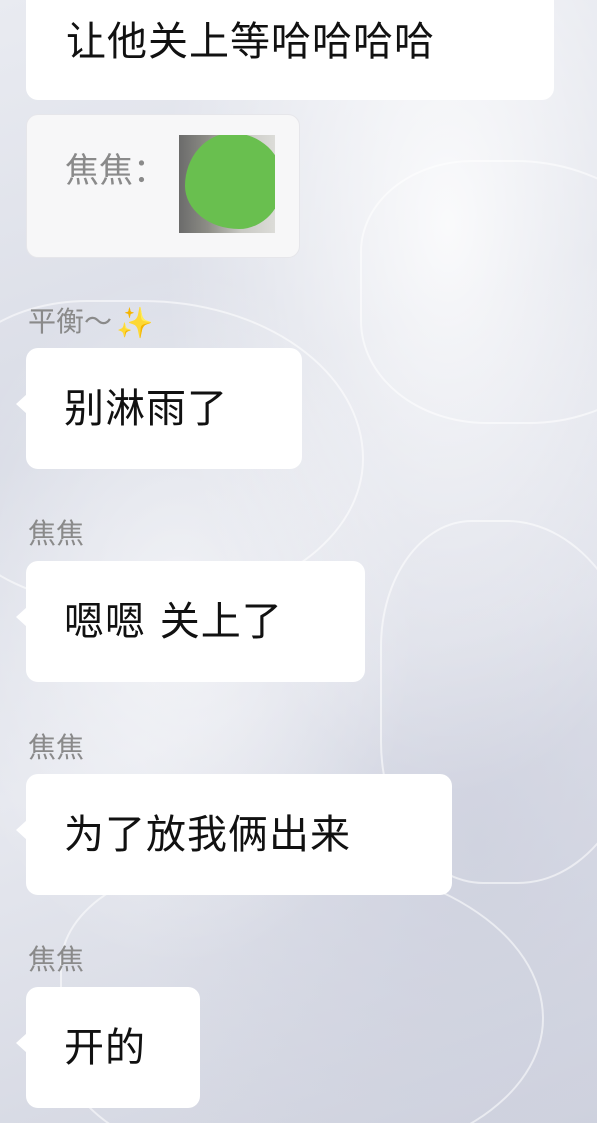 The width and height of the screenshot is (597, 1123). I want to click on message-bubble: 为了放我俩出来, so click(234, 834).